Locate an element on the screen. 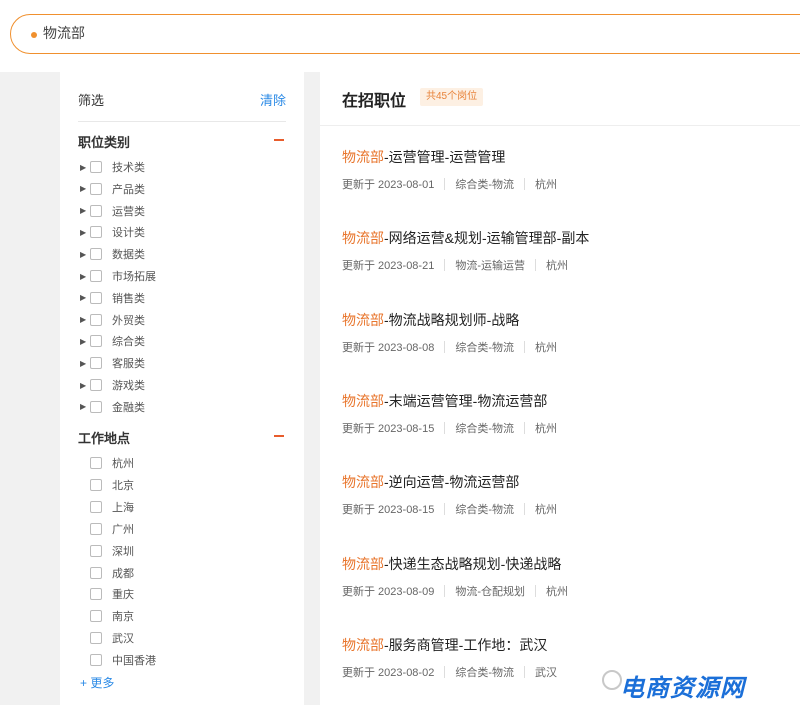  category-option-label: 外贸类 is located at coordinates (128, 320).